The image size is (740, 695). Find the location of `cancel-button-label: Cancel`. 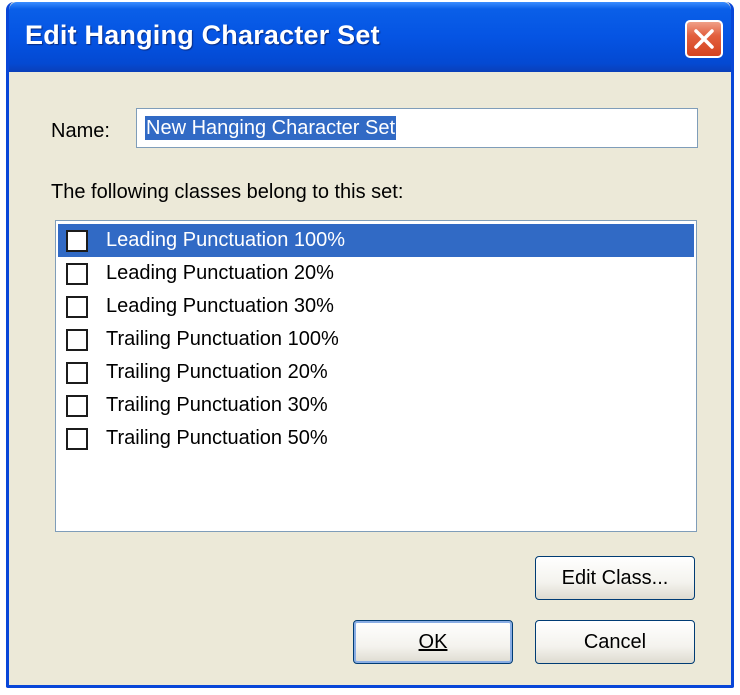

cancel-button-label: Cancel is located at coordinates (615, 641).